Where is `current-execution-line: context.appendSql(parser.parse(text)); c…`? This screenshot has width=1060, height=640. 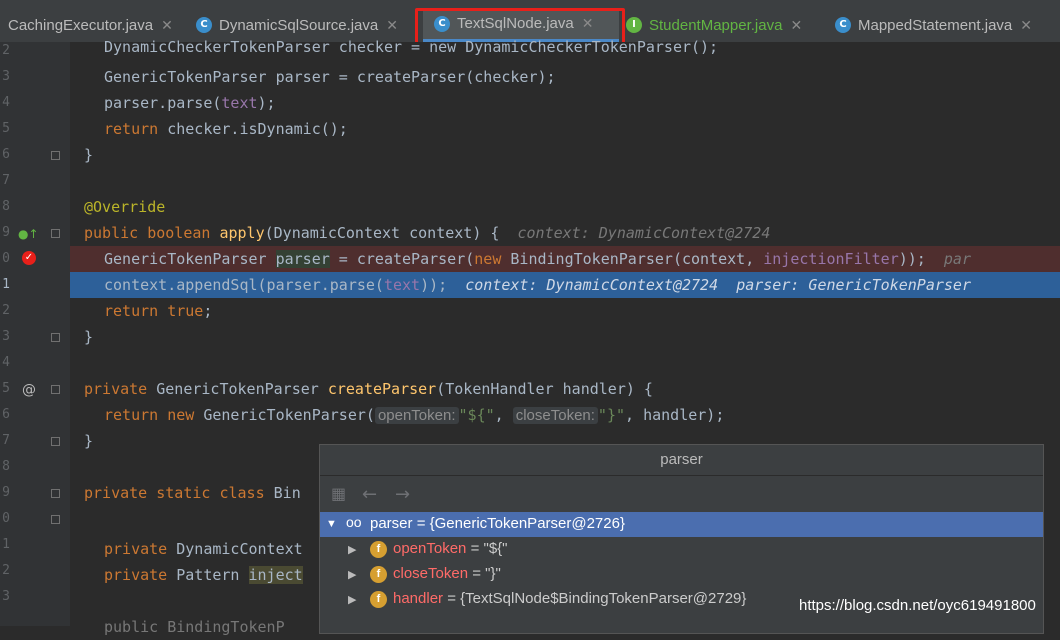
current-execution-line: context.appendSql(parser.parse(text)); c… is located at coordinates (565, 285).